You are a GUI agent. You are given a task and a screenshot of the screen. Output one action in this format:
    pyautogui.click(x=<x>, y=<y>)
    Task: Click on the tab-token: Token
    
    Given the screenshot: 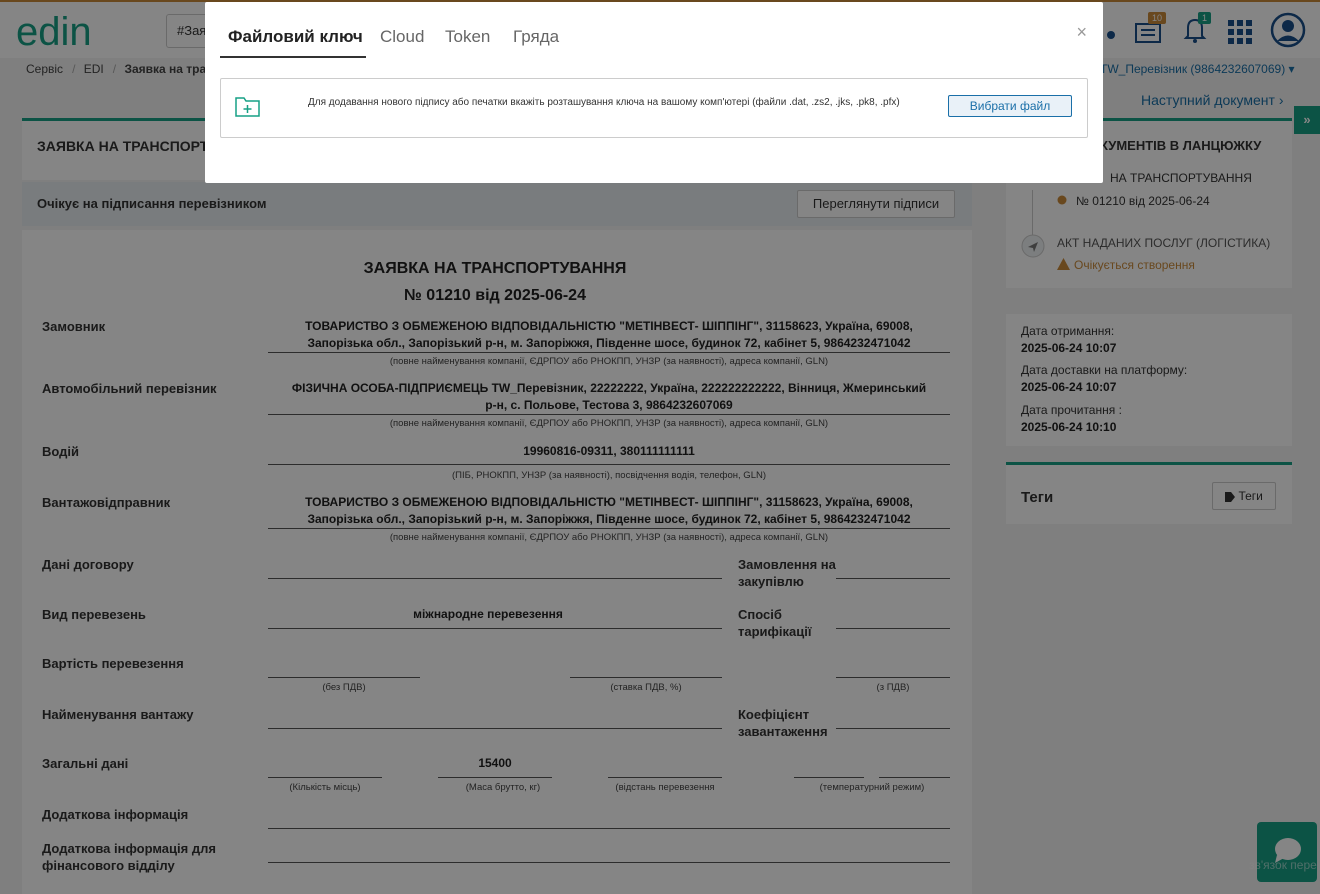 What is the action you would take?
    pyautogui.click(x=467, y=44)
    